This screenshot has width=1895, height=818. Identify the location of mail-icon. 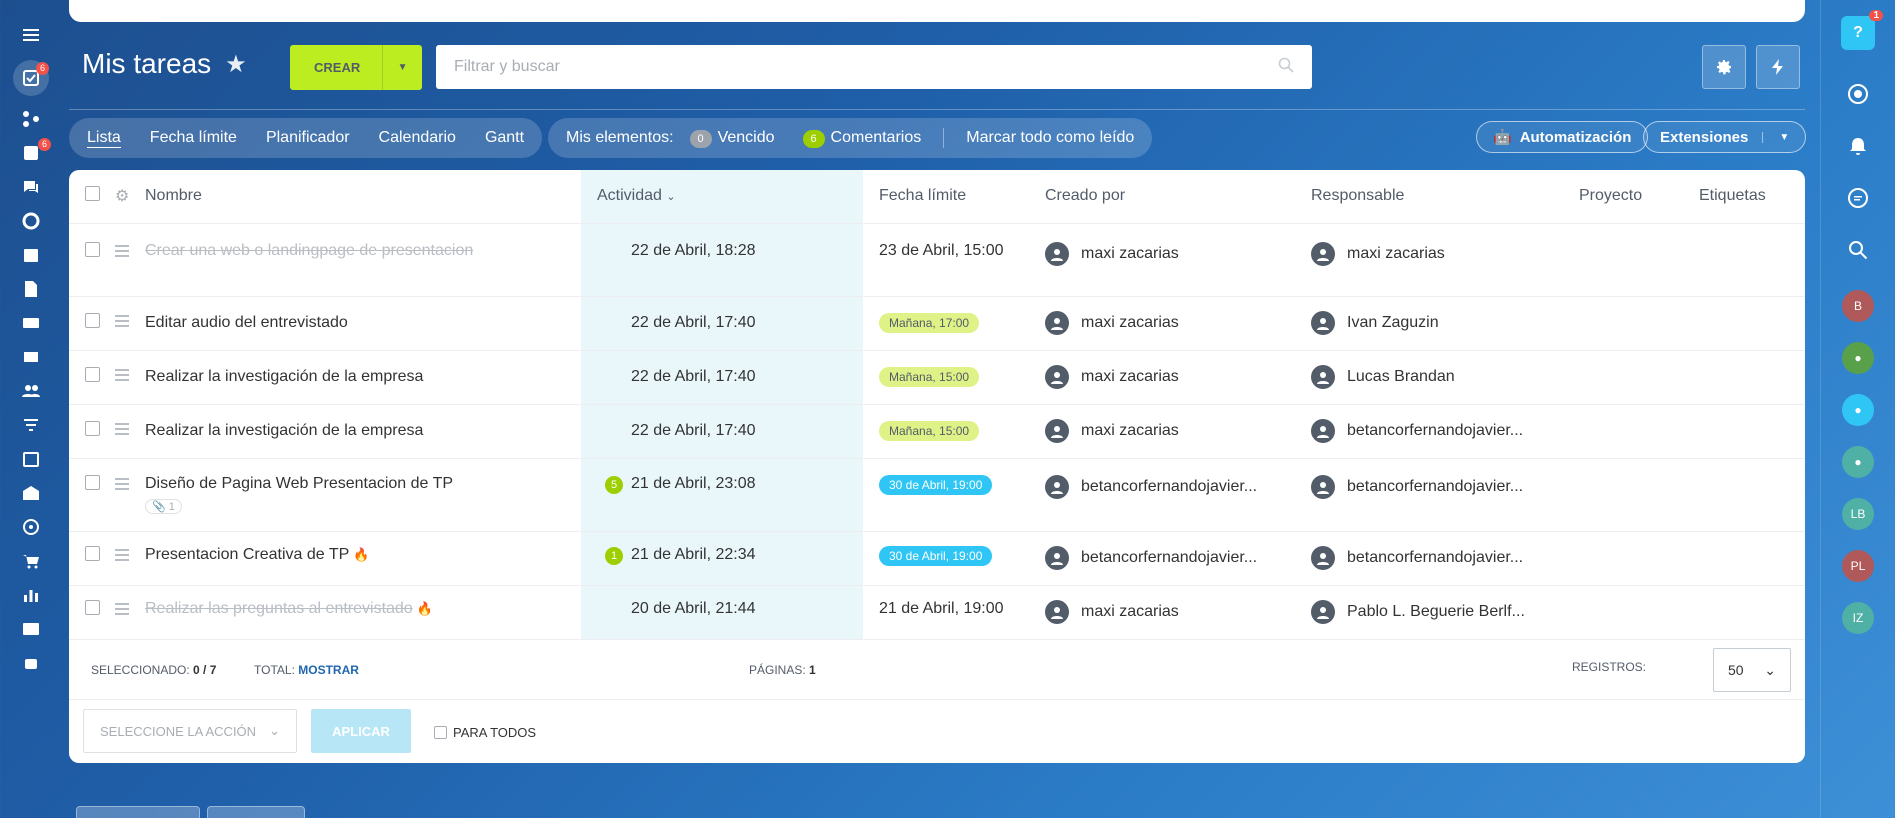
(31, 357).